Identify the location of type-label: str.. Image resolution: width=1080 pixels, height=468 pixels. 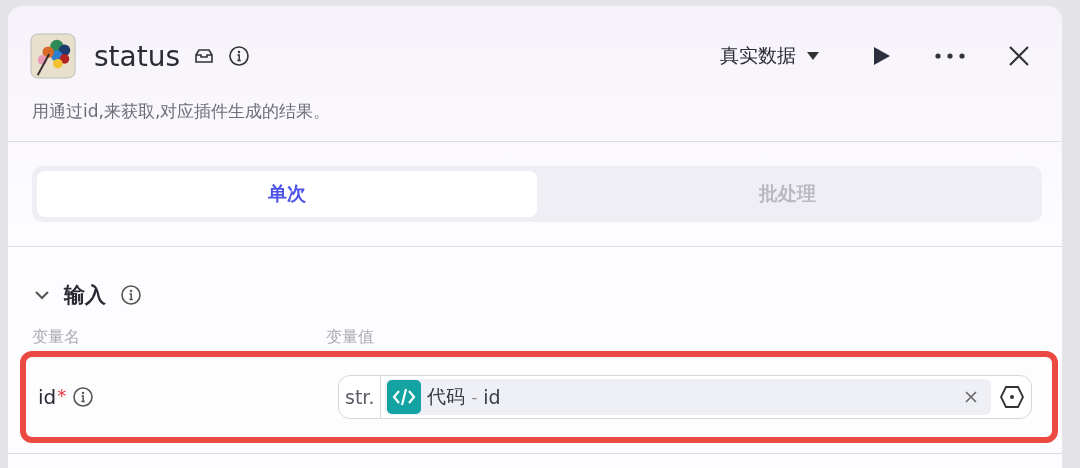
(360, 397).